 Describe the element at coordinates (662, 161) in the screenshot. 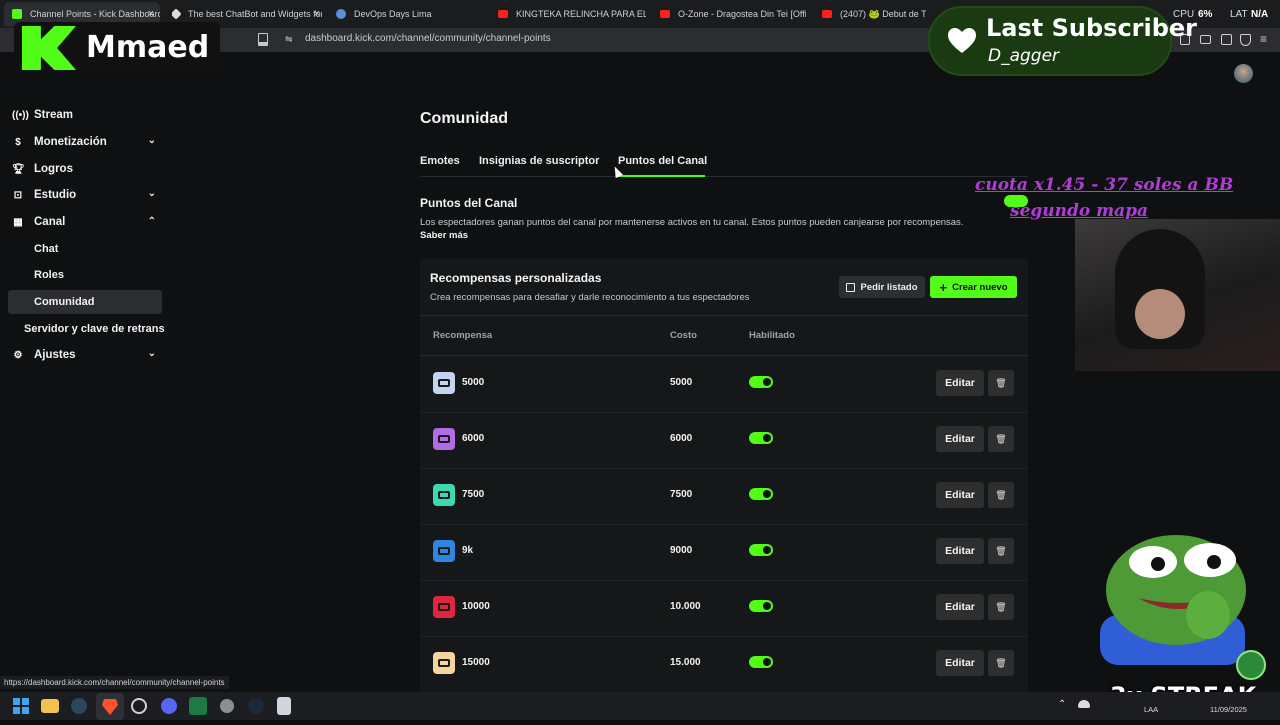

I see `tab-puntos-del-canal: Puntos del Canal` at that location.